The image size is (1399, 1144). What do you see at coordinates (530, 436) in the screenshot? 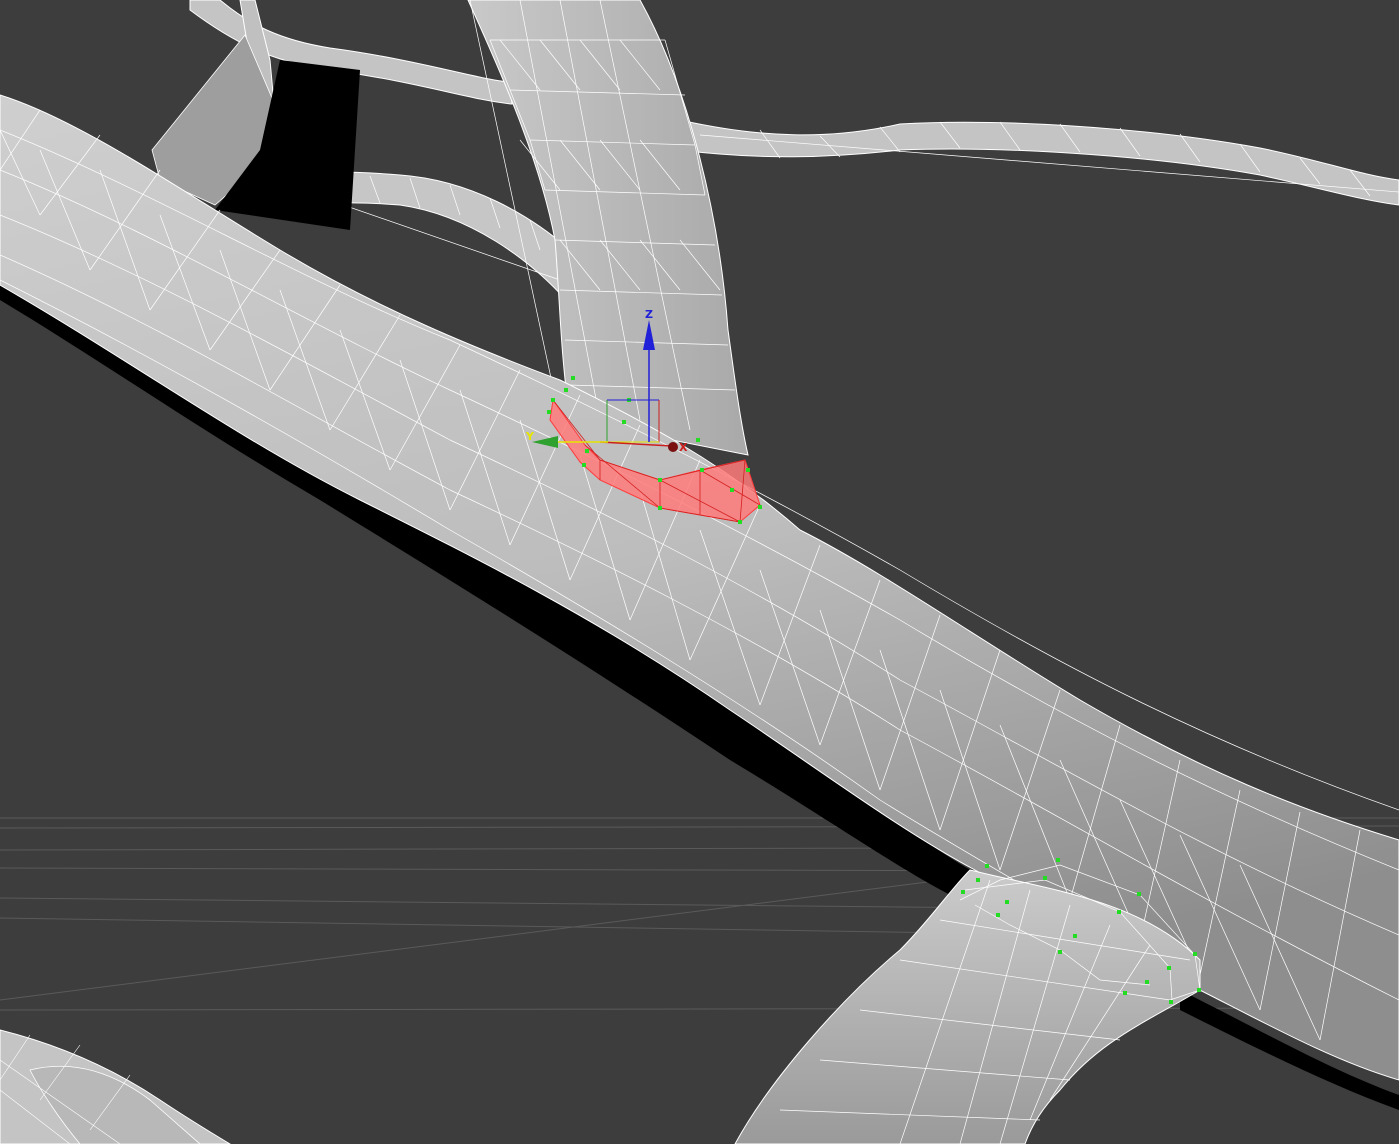
I see `gizmo-y-label: Y` at bounding box center [530, 436].